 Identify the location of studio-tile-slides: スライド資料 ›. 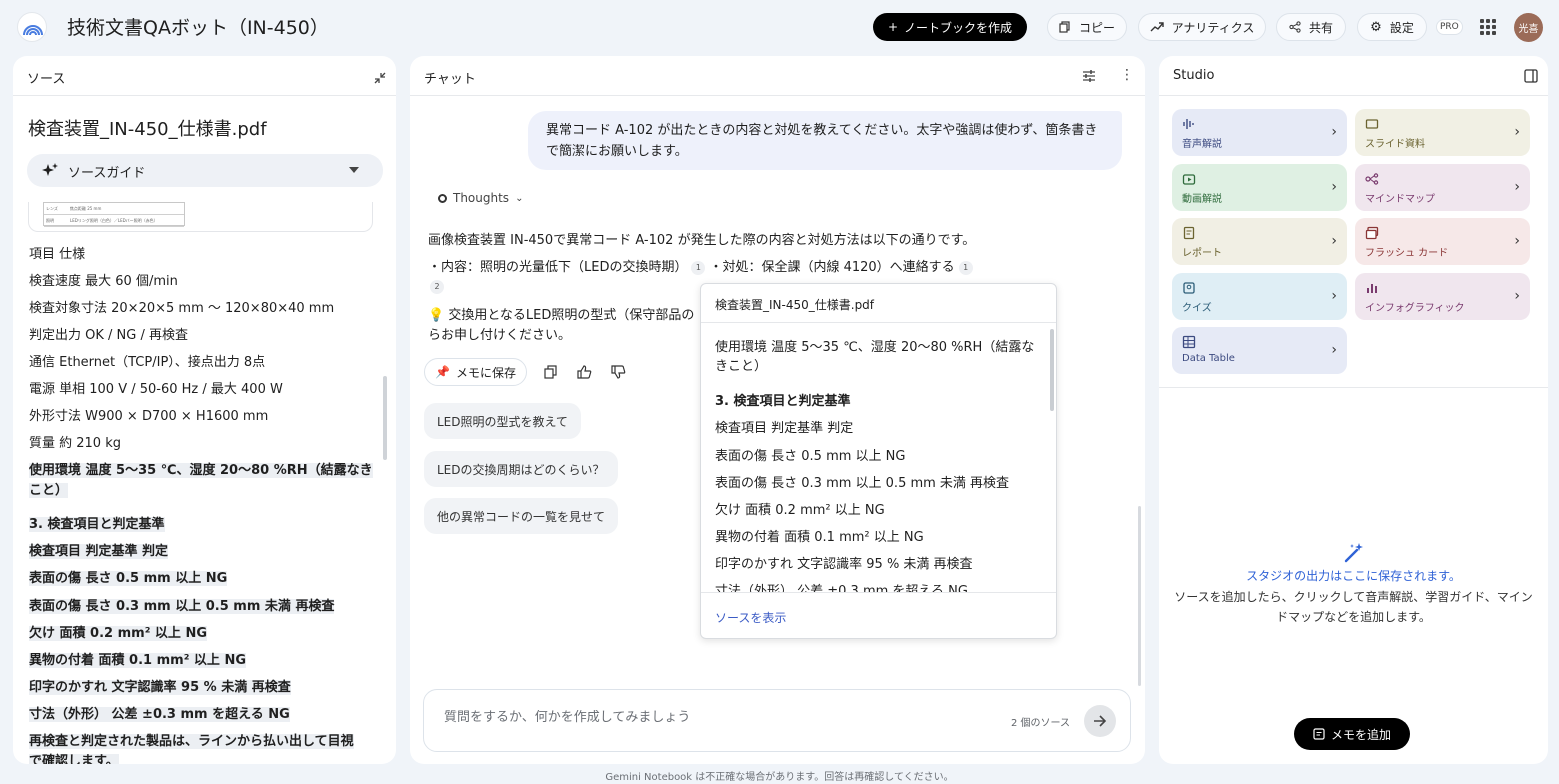
(1442, 132).